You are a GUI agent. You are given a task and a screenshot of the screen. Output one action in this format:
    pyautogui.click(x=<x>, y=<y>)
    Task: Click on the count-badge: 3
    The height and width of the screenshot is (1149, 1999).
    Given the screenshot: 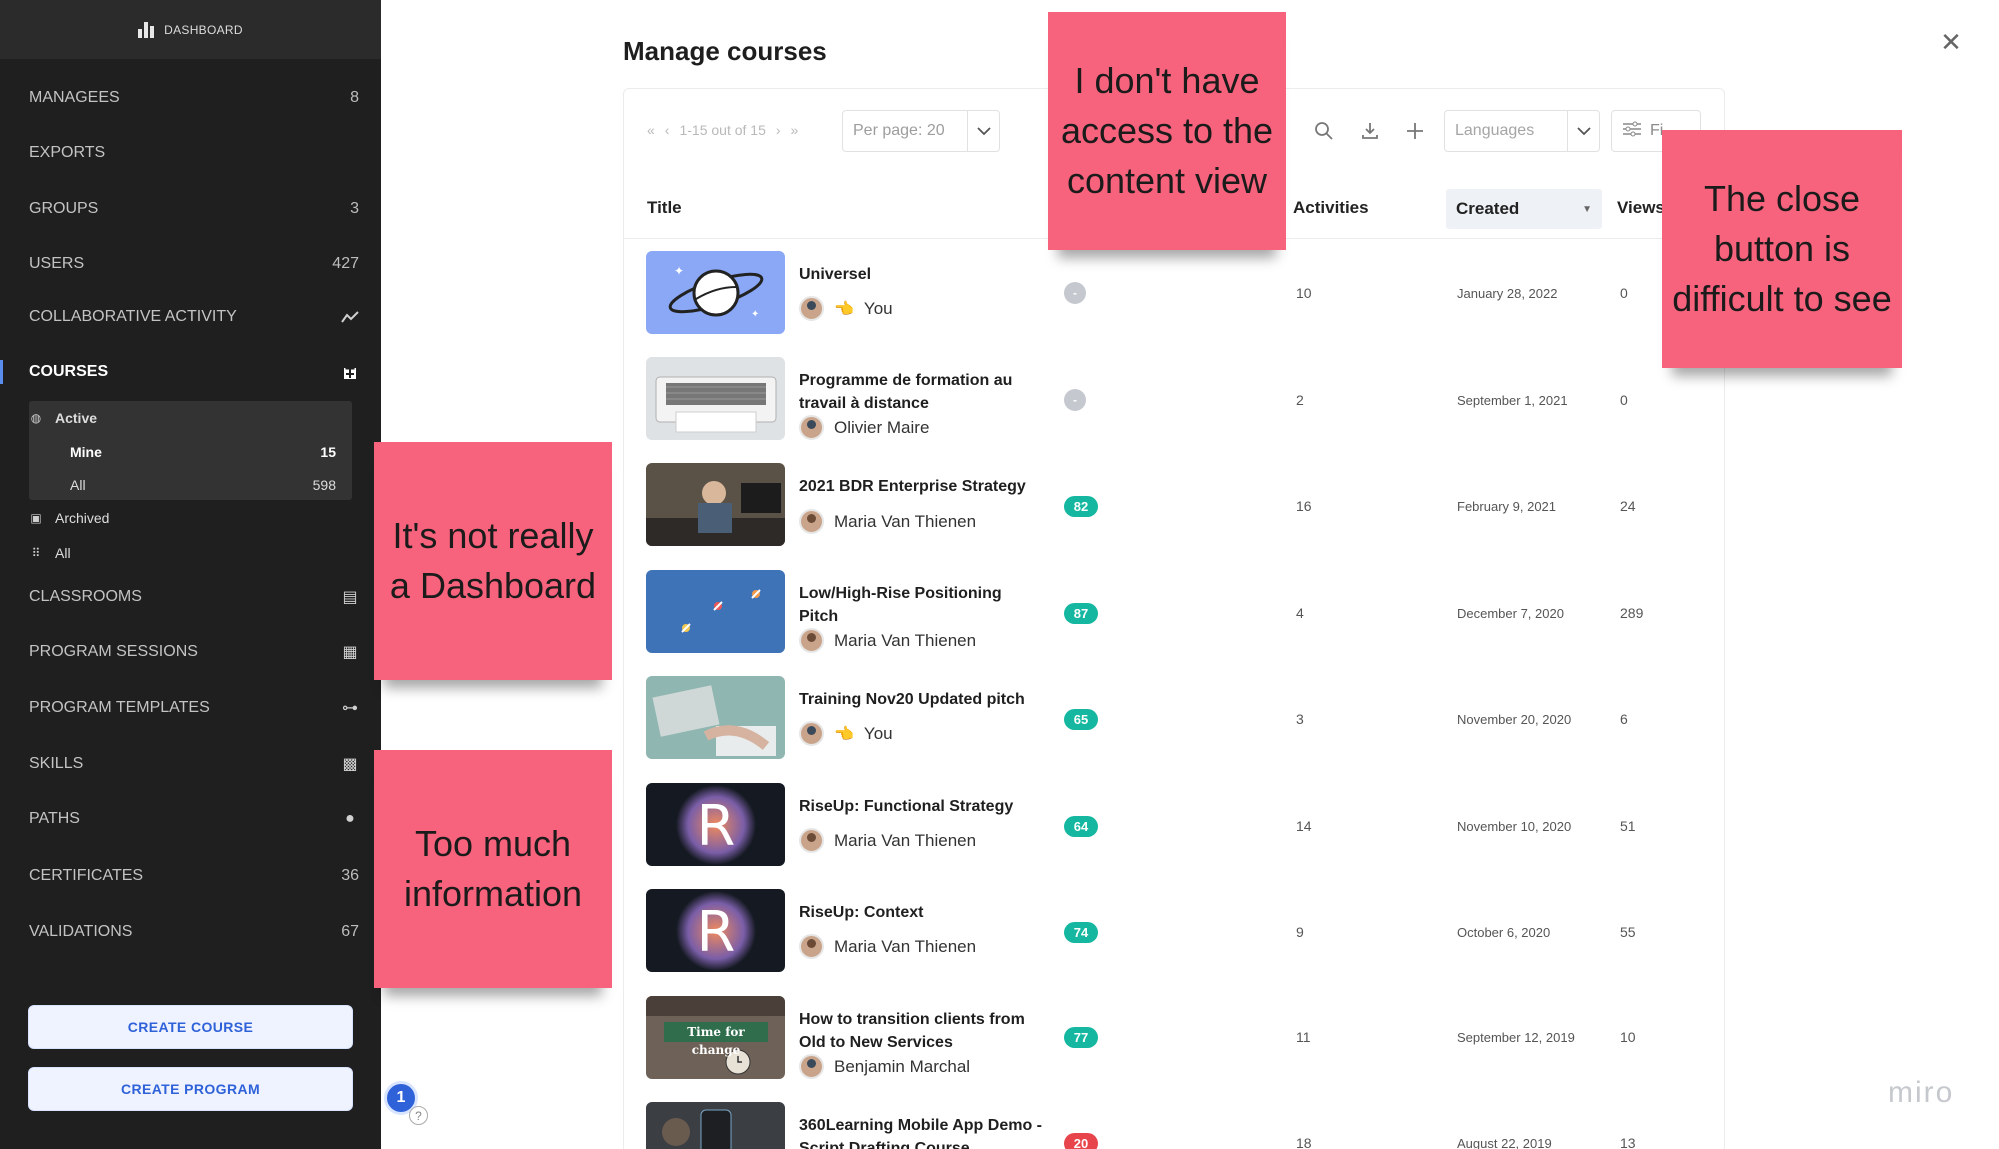 What is the action you would take?
    pyautogui.click(x=354, y=208)
    